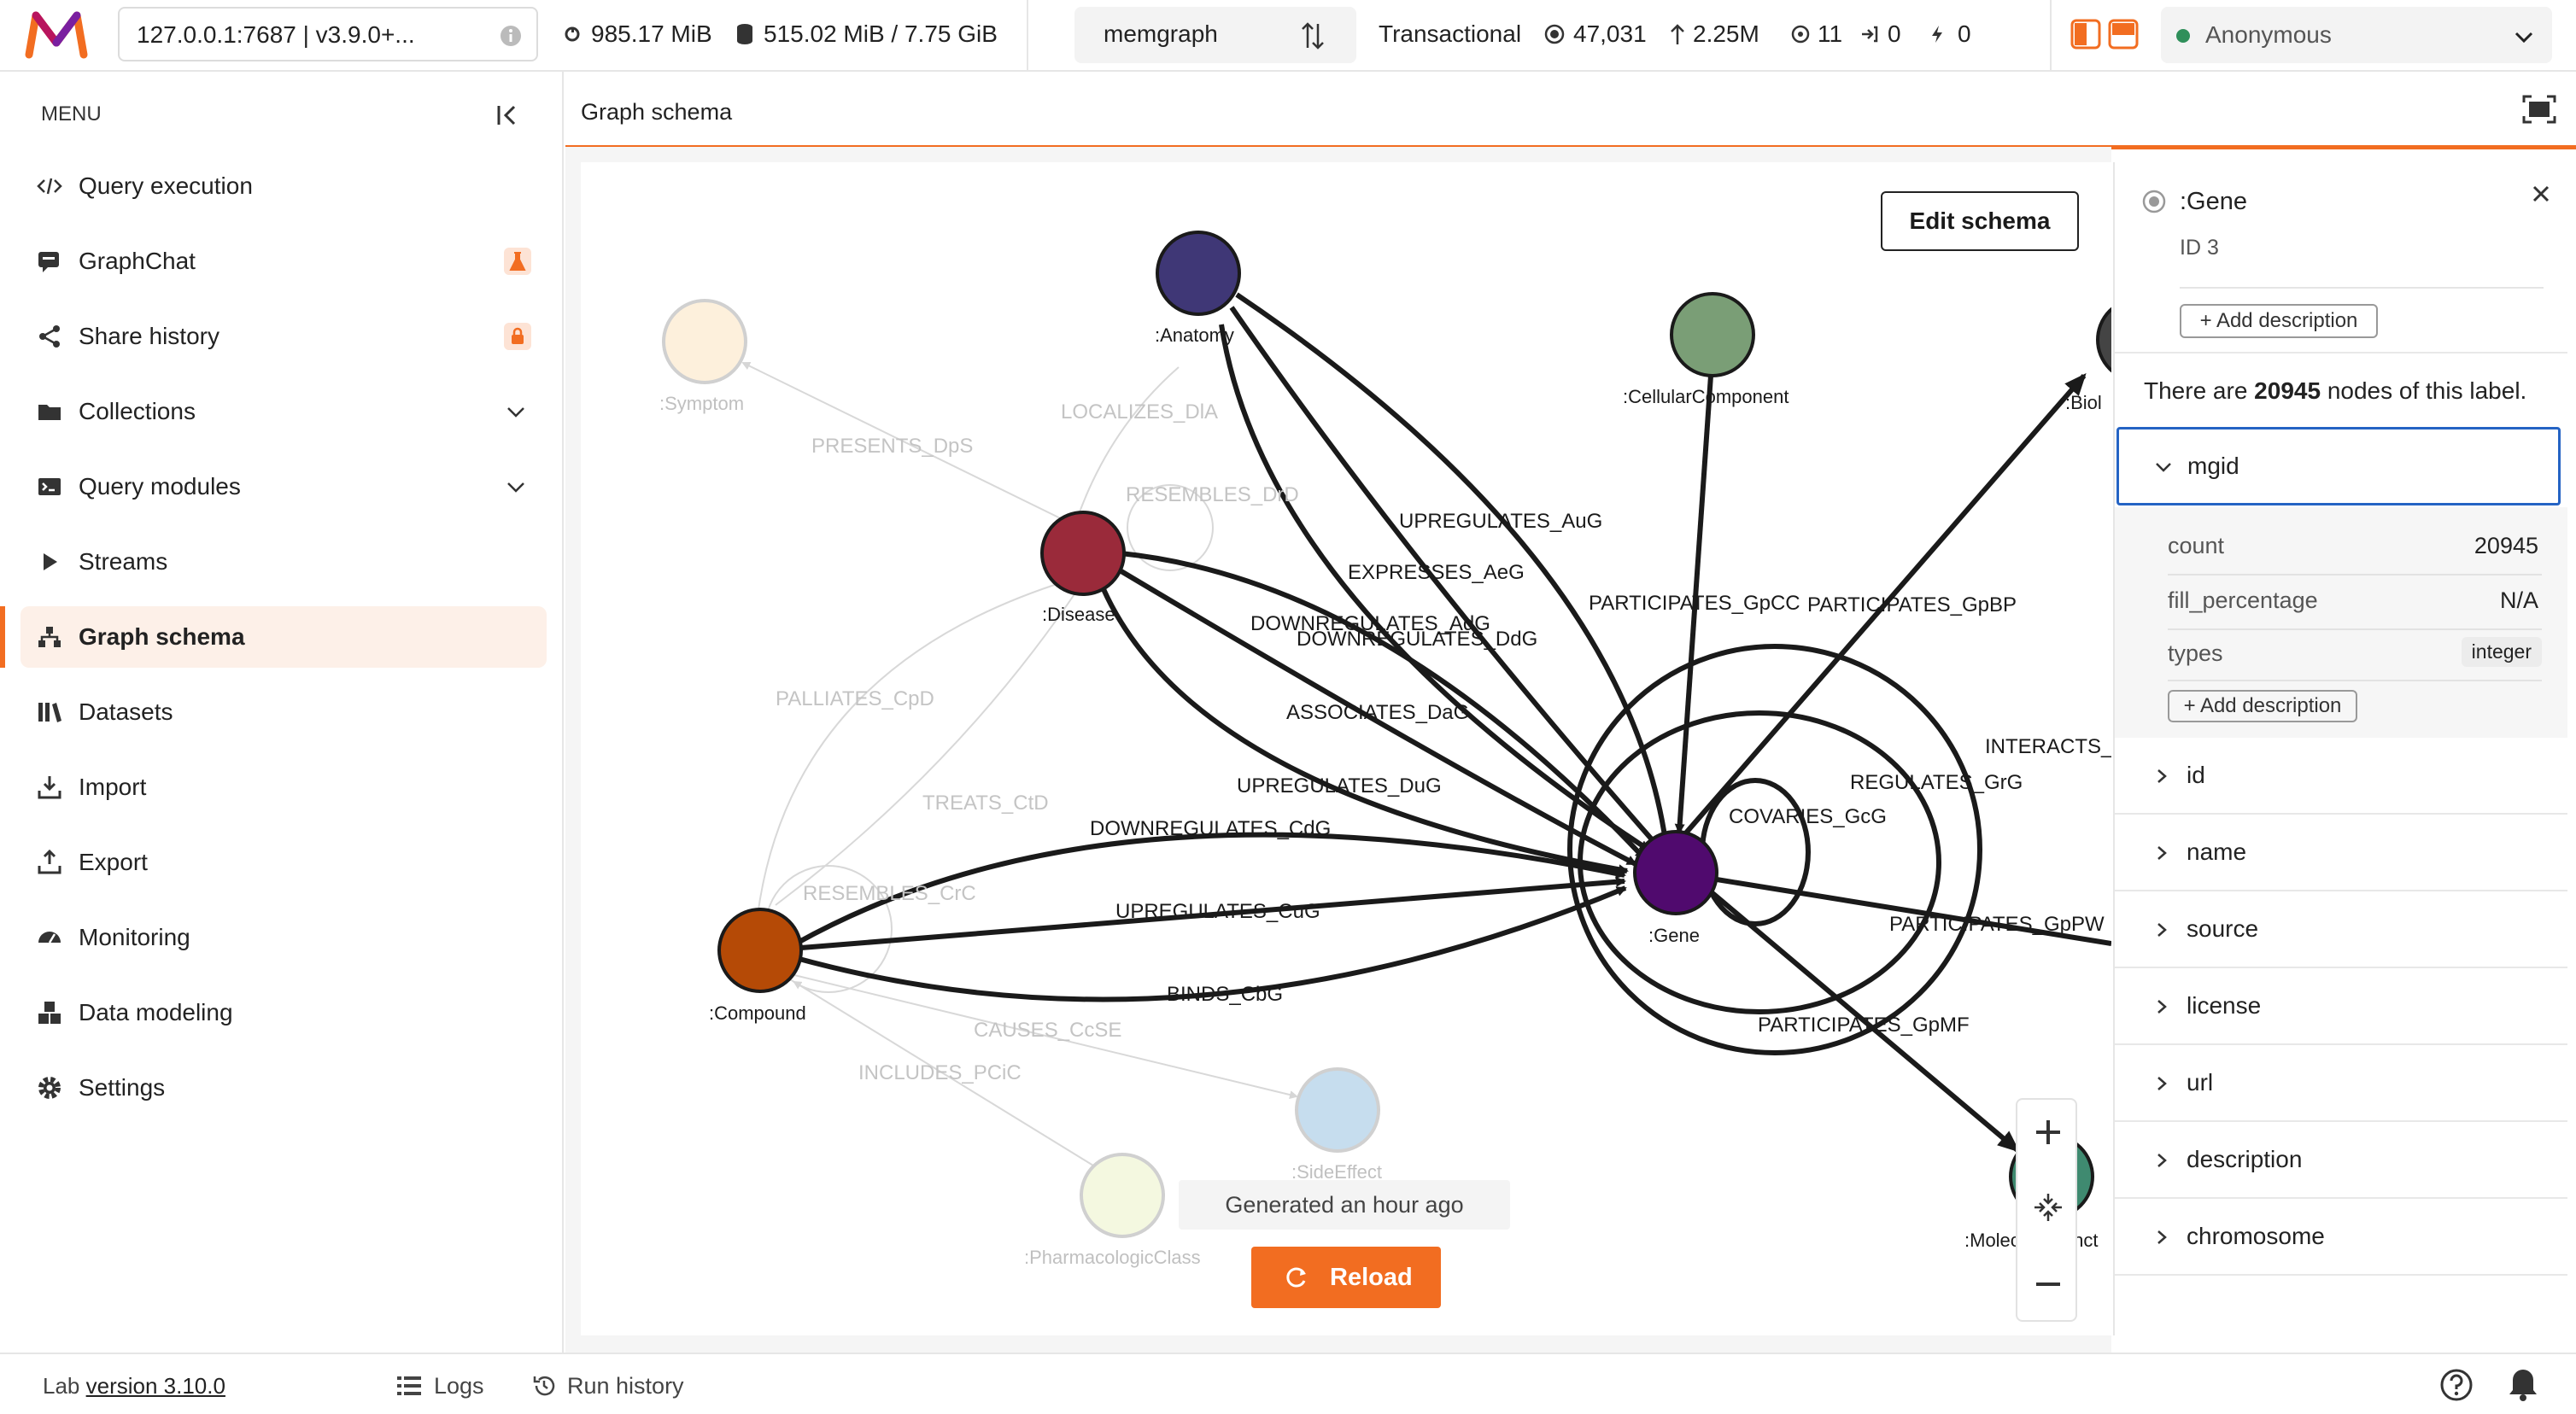 The image size is (2576, 1414). What do you see at coordinates (1755, 852) in the screenshot?
I see `edge-covaries` at bounding box center [1755, 852].